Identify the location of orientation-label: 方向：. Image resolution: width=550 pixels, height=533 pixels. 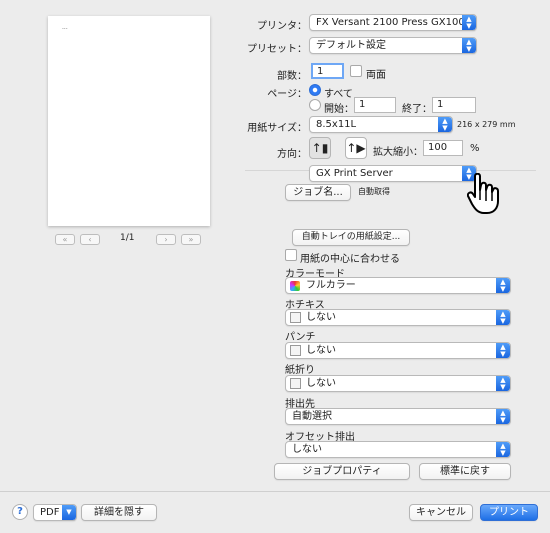
(292, 154).